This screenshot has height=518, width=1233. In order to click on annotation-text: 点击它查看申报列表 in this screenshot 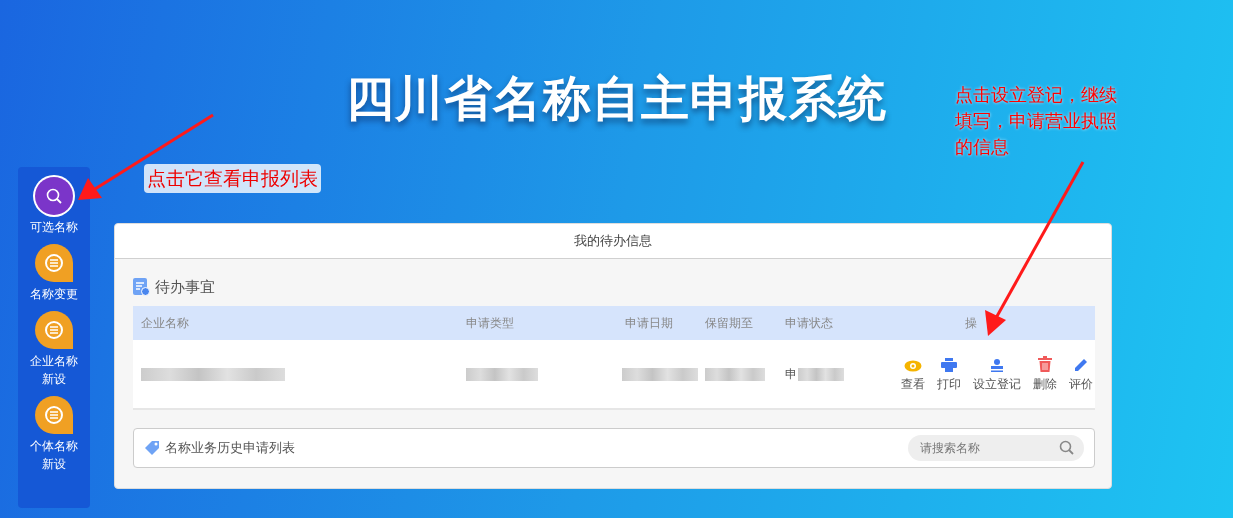, I will do `click(232, 178)`.